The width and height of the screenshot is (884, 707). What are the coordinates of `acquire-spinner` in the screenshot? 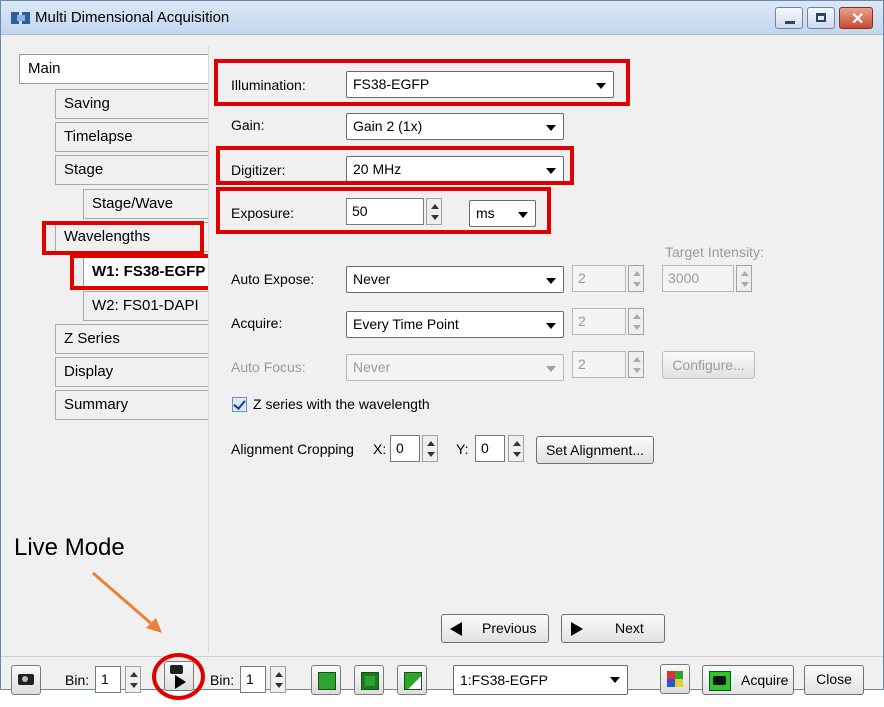 It's located at (636, 321).